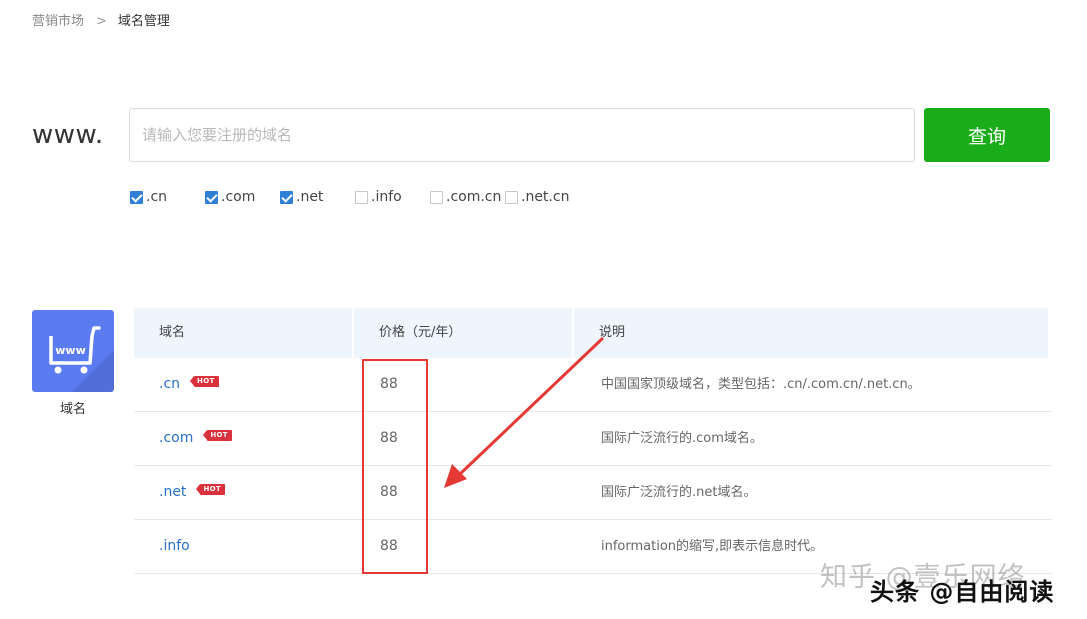  I want to click on tld-label: .net.cn, so click(545, 197).